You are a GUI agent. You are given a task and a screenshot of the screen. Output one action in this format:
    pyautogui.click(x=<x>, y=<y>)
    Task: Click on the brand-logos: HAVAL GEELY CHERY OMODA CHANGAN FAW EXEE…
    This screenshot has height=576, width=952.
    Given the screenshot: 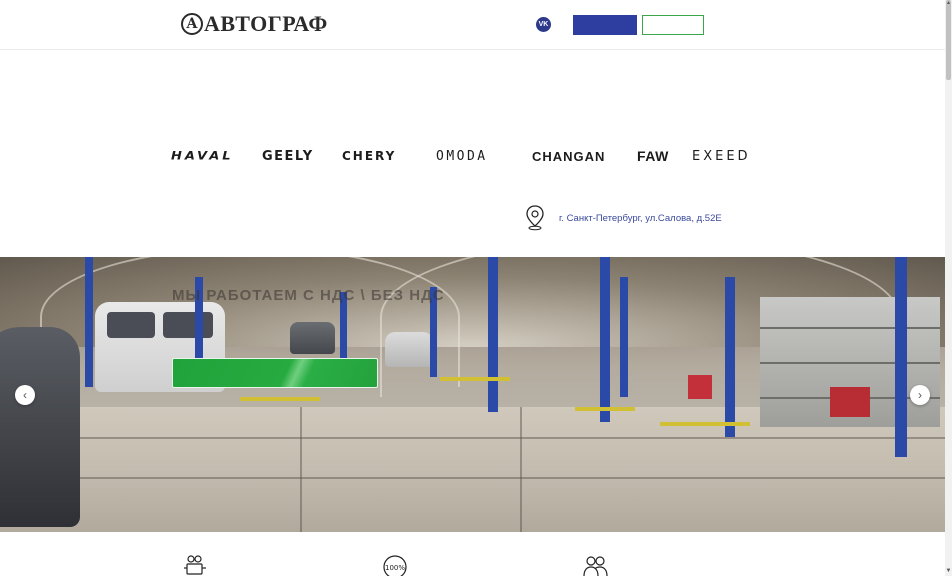 What is the action you would take?
    pyautogui.click(x=472, y=156)
    